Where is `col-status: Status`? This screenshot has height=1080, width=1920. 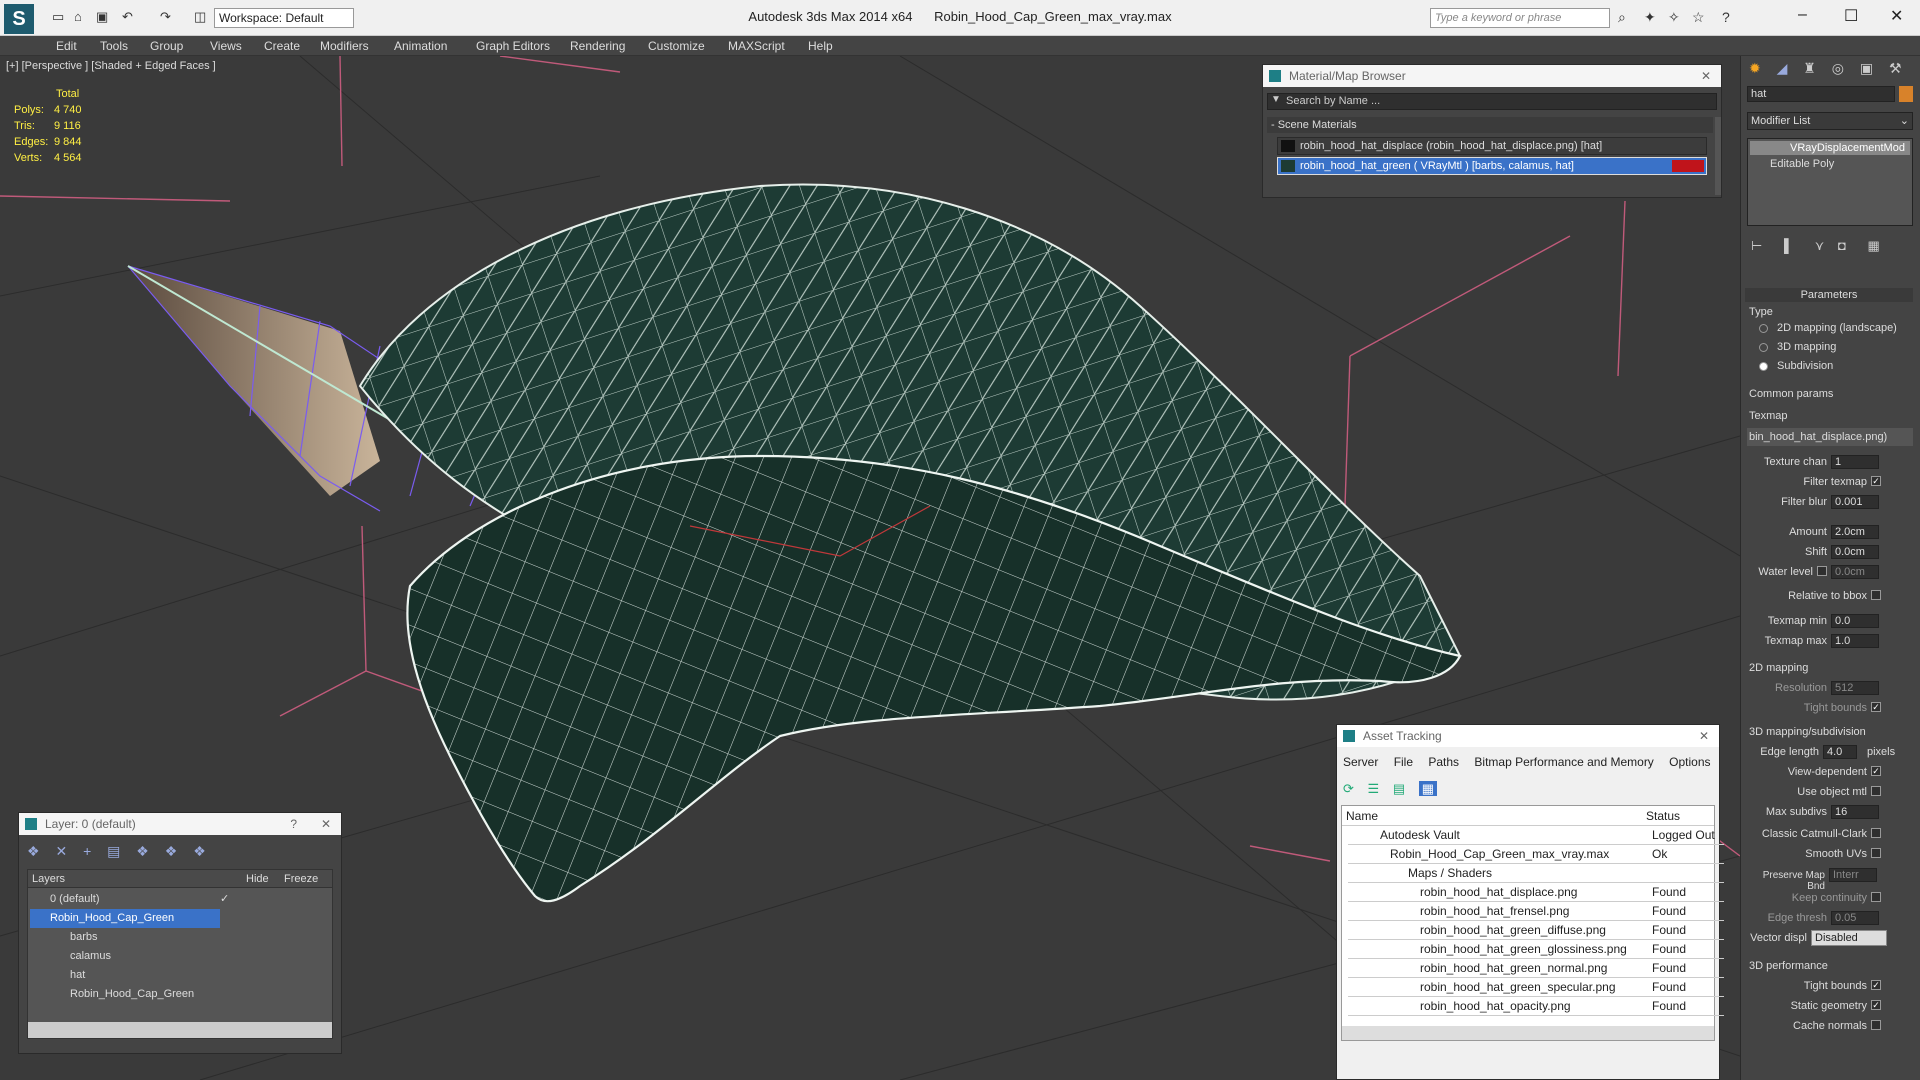 col-status: Status is located at coordinates (1663, 816).